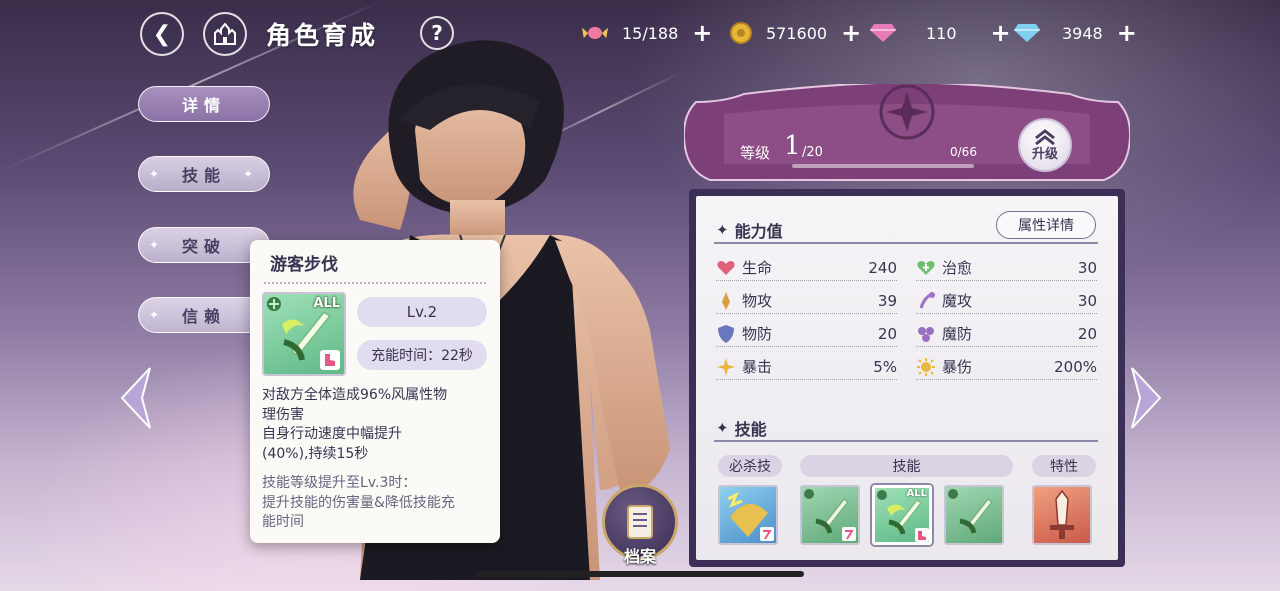 The height and width of the screenshot is (591, 1280). I want to click on resource-candy: 15/188 +, so click(647, 33).